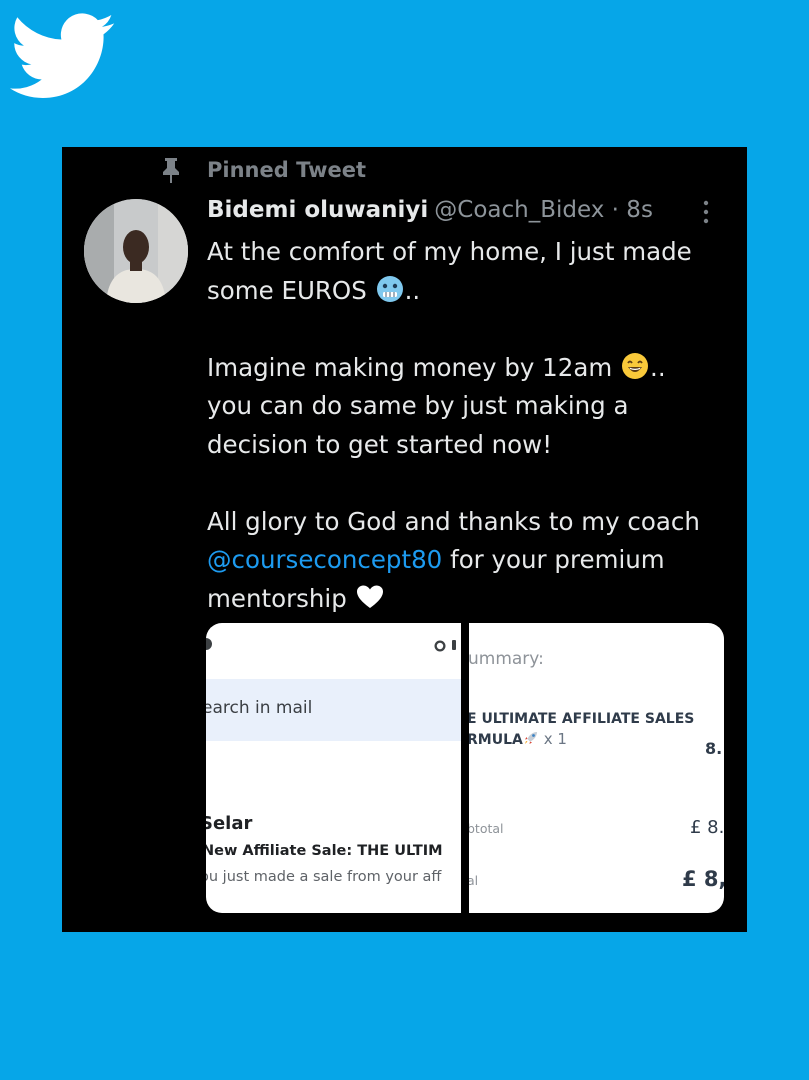  What do you see at coordinates (287, 290) in the screenshot?
I see `tweet-line-text: some EUROS` at bounding box center [287, 290].